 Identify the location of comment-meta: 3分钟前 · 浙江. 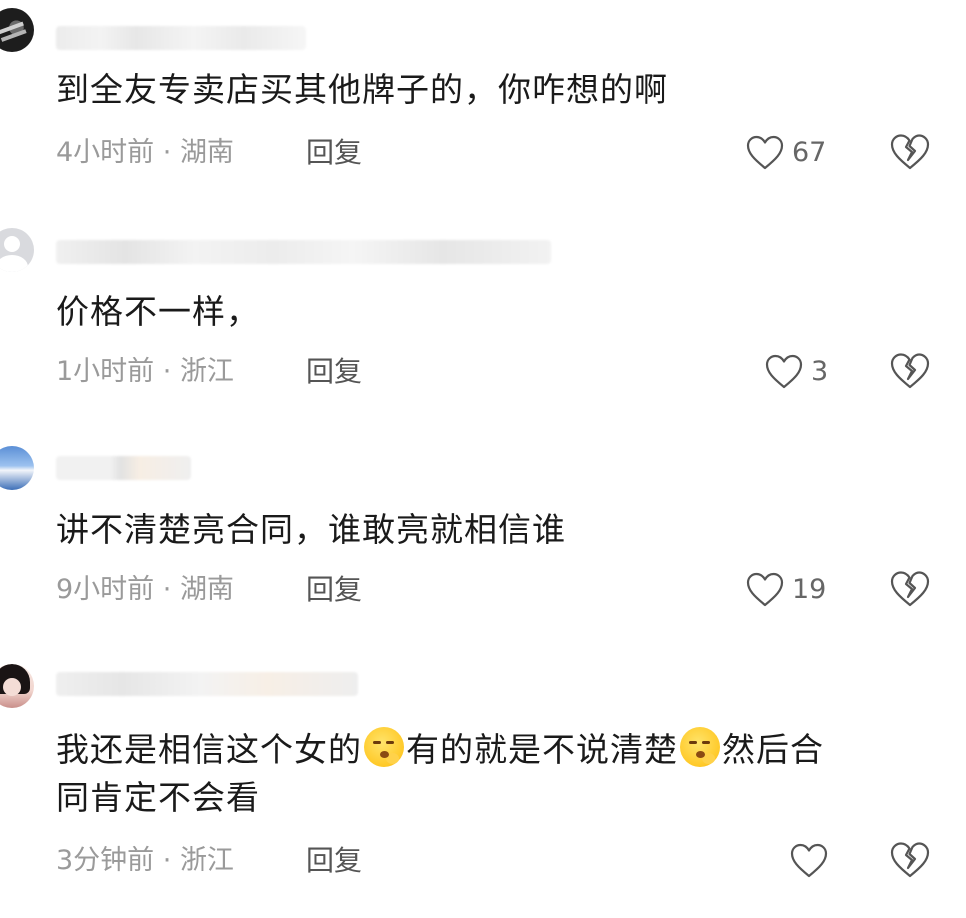
(145, 861).